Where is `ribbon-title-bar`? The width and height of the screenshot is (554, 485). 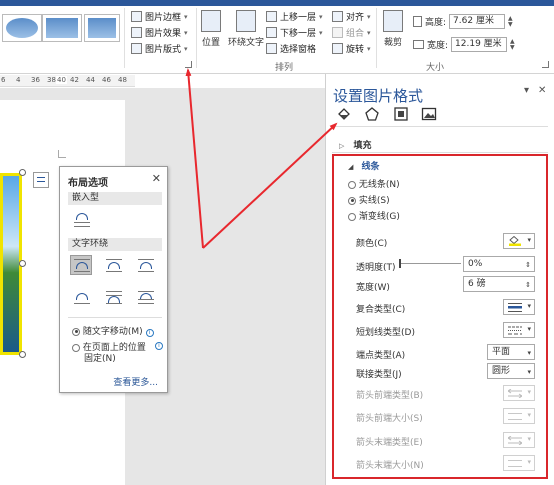 ribbon-title-bar is located at coordinates (277, 3).